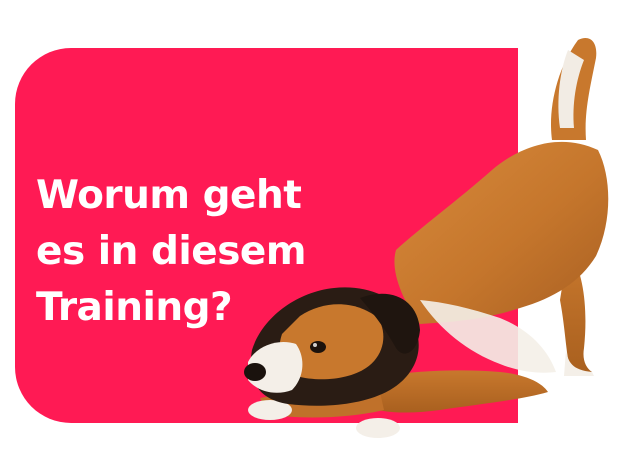 This screenshot has height=451, width=633. Describe the element at coordinates (318, 347) in the screenshot. I see `dog-eye` at that location.